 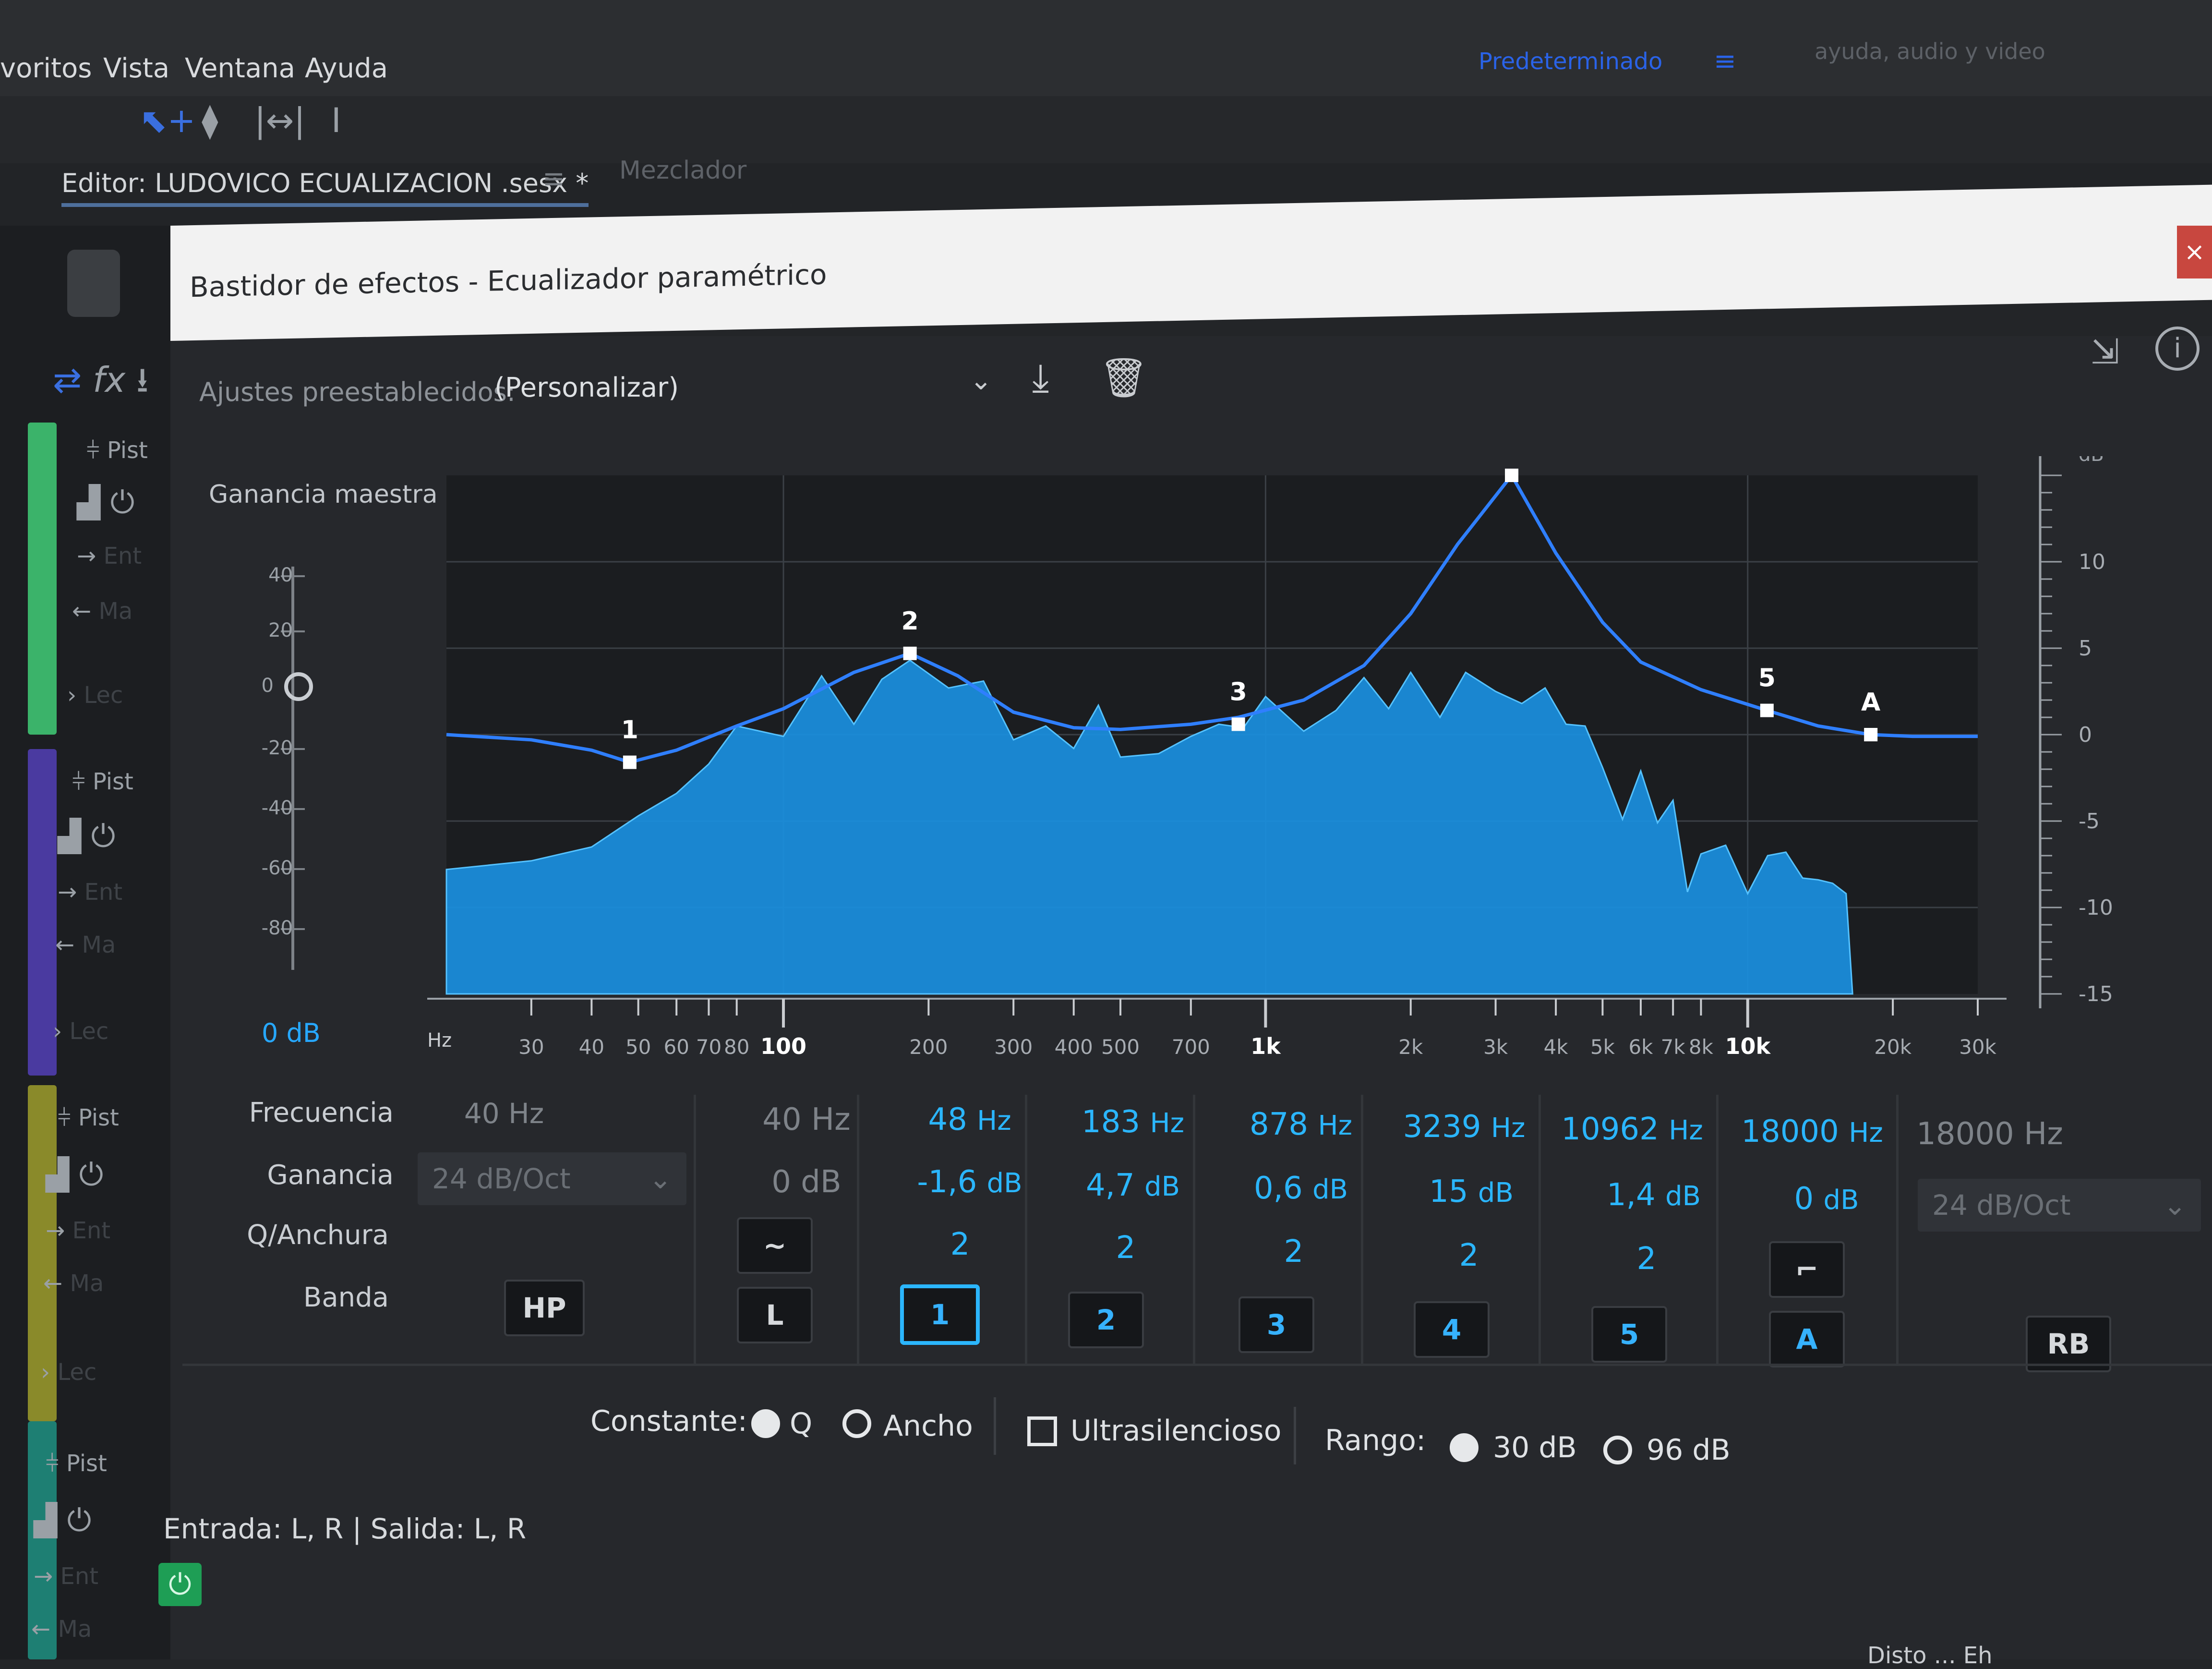 I want to click on band-5-handle, so click(x=1767, y=710).